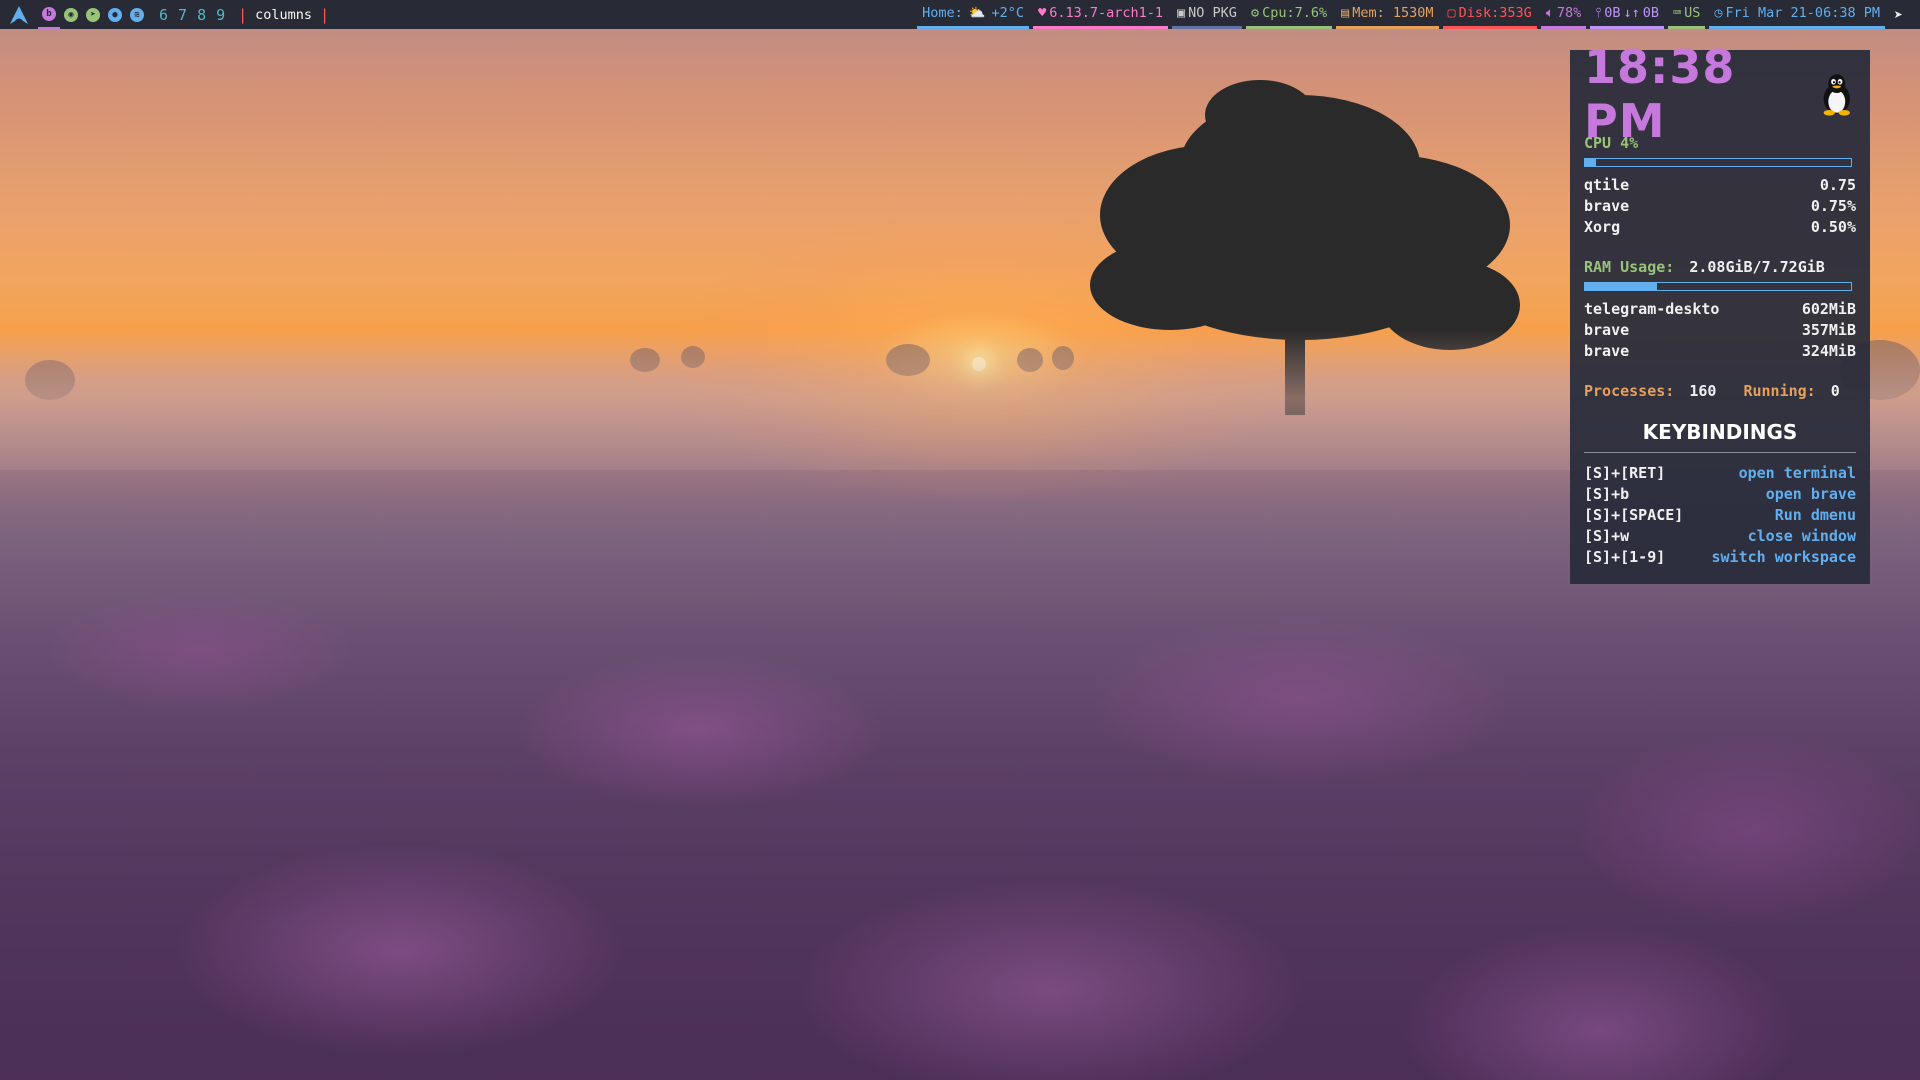  Describe the element at coordinates (1703, 391) in the screenshot. I see `processes-value: 160` at that location.